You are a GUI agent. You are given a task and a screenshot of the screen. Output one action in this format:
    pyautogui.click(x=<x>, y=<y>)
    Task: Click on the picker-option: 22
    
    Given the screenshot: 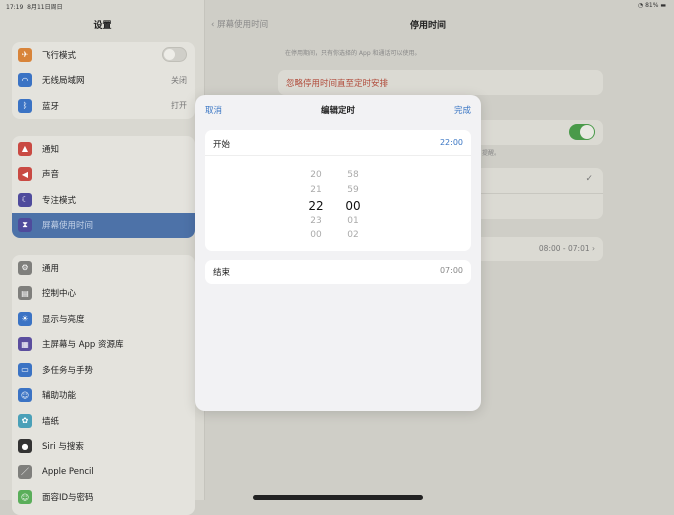 What is the action you would take?
    pyautogui.click(x=316, y=206)
    